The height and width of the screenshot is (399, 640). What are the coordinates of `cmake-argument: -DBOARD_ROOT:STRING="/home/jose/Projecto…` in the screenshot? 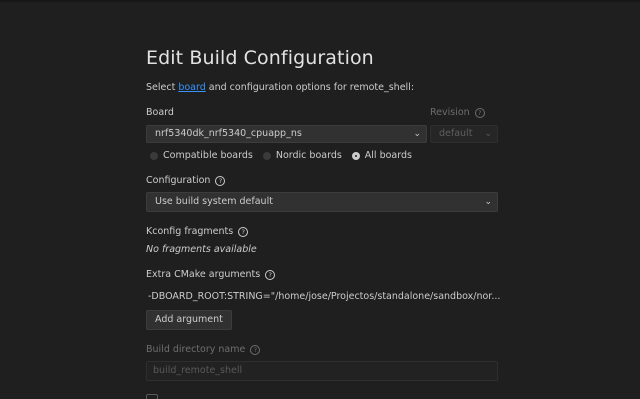 It's located at (324, 296).